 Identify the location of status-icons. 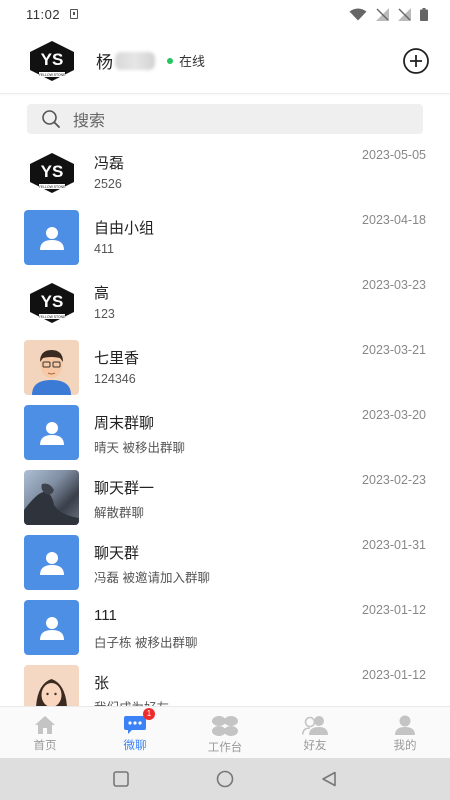
(388, 14).